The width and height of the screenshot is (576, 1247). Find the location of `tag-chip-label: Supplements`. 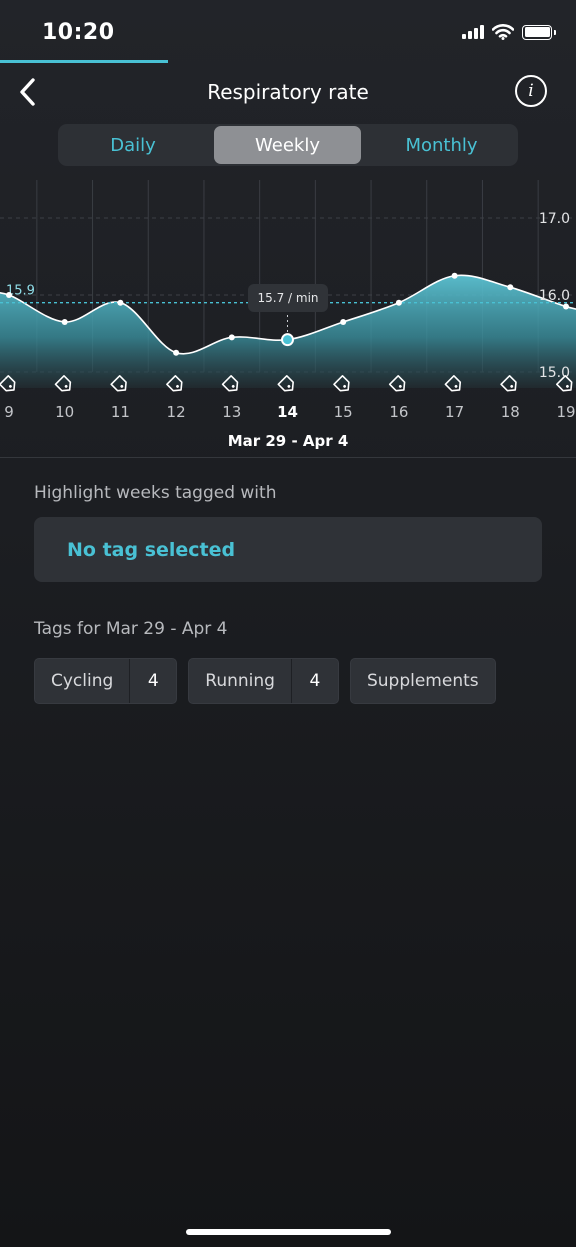

tag-chip-label: Supplements is located at coordinates (422, 681).